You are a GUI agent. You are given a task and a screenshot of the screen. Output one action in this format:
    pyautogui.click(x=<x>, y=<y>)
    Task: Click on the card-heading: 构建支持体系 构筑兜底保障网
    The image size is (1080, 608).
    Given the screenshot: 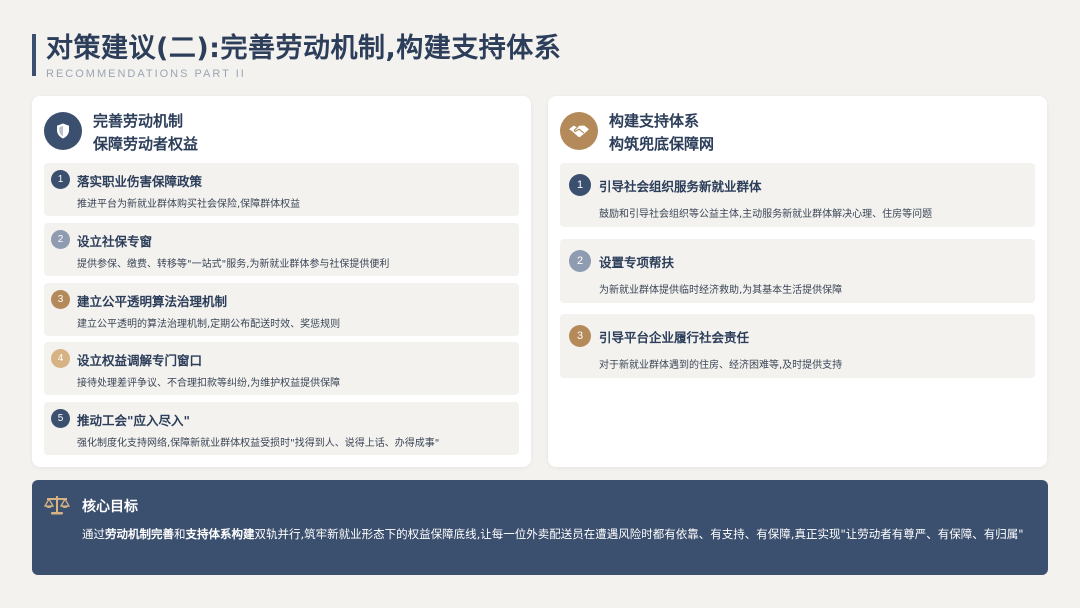 What is the action you would take?
    pyautogui.click(x=661, y=133)
    